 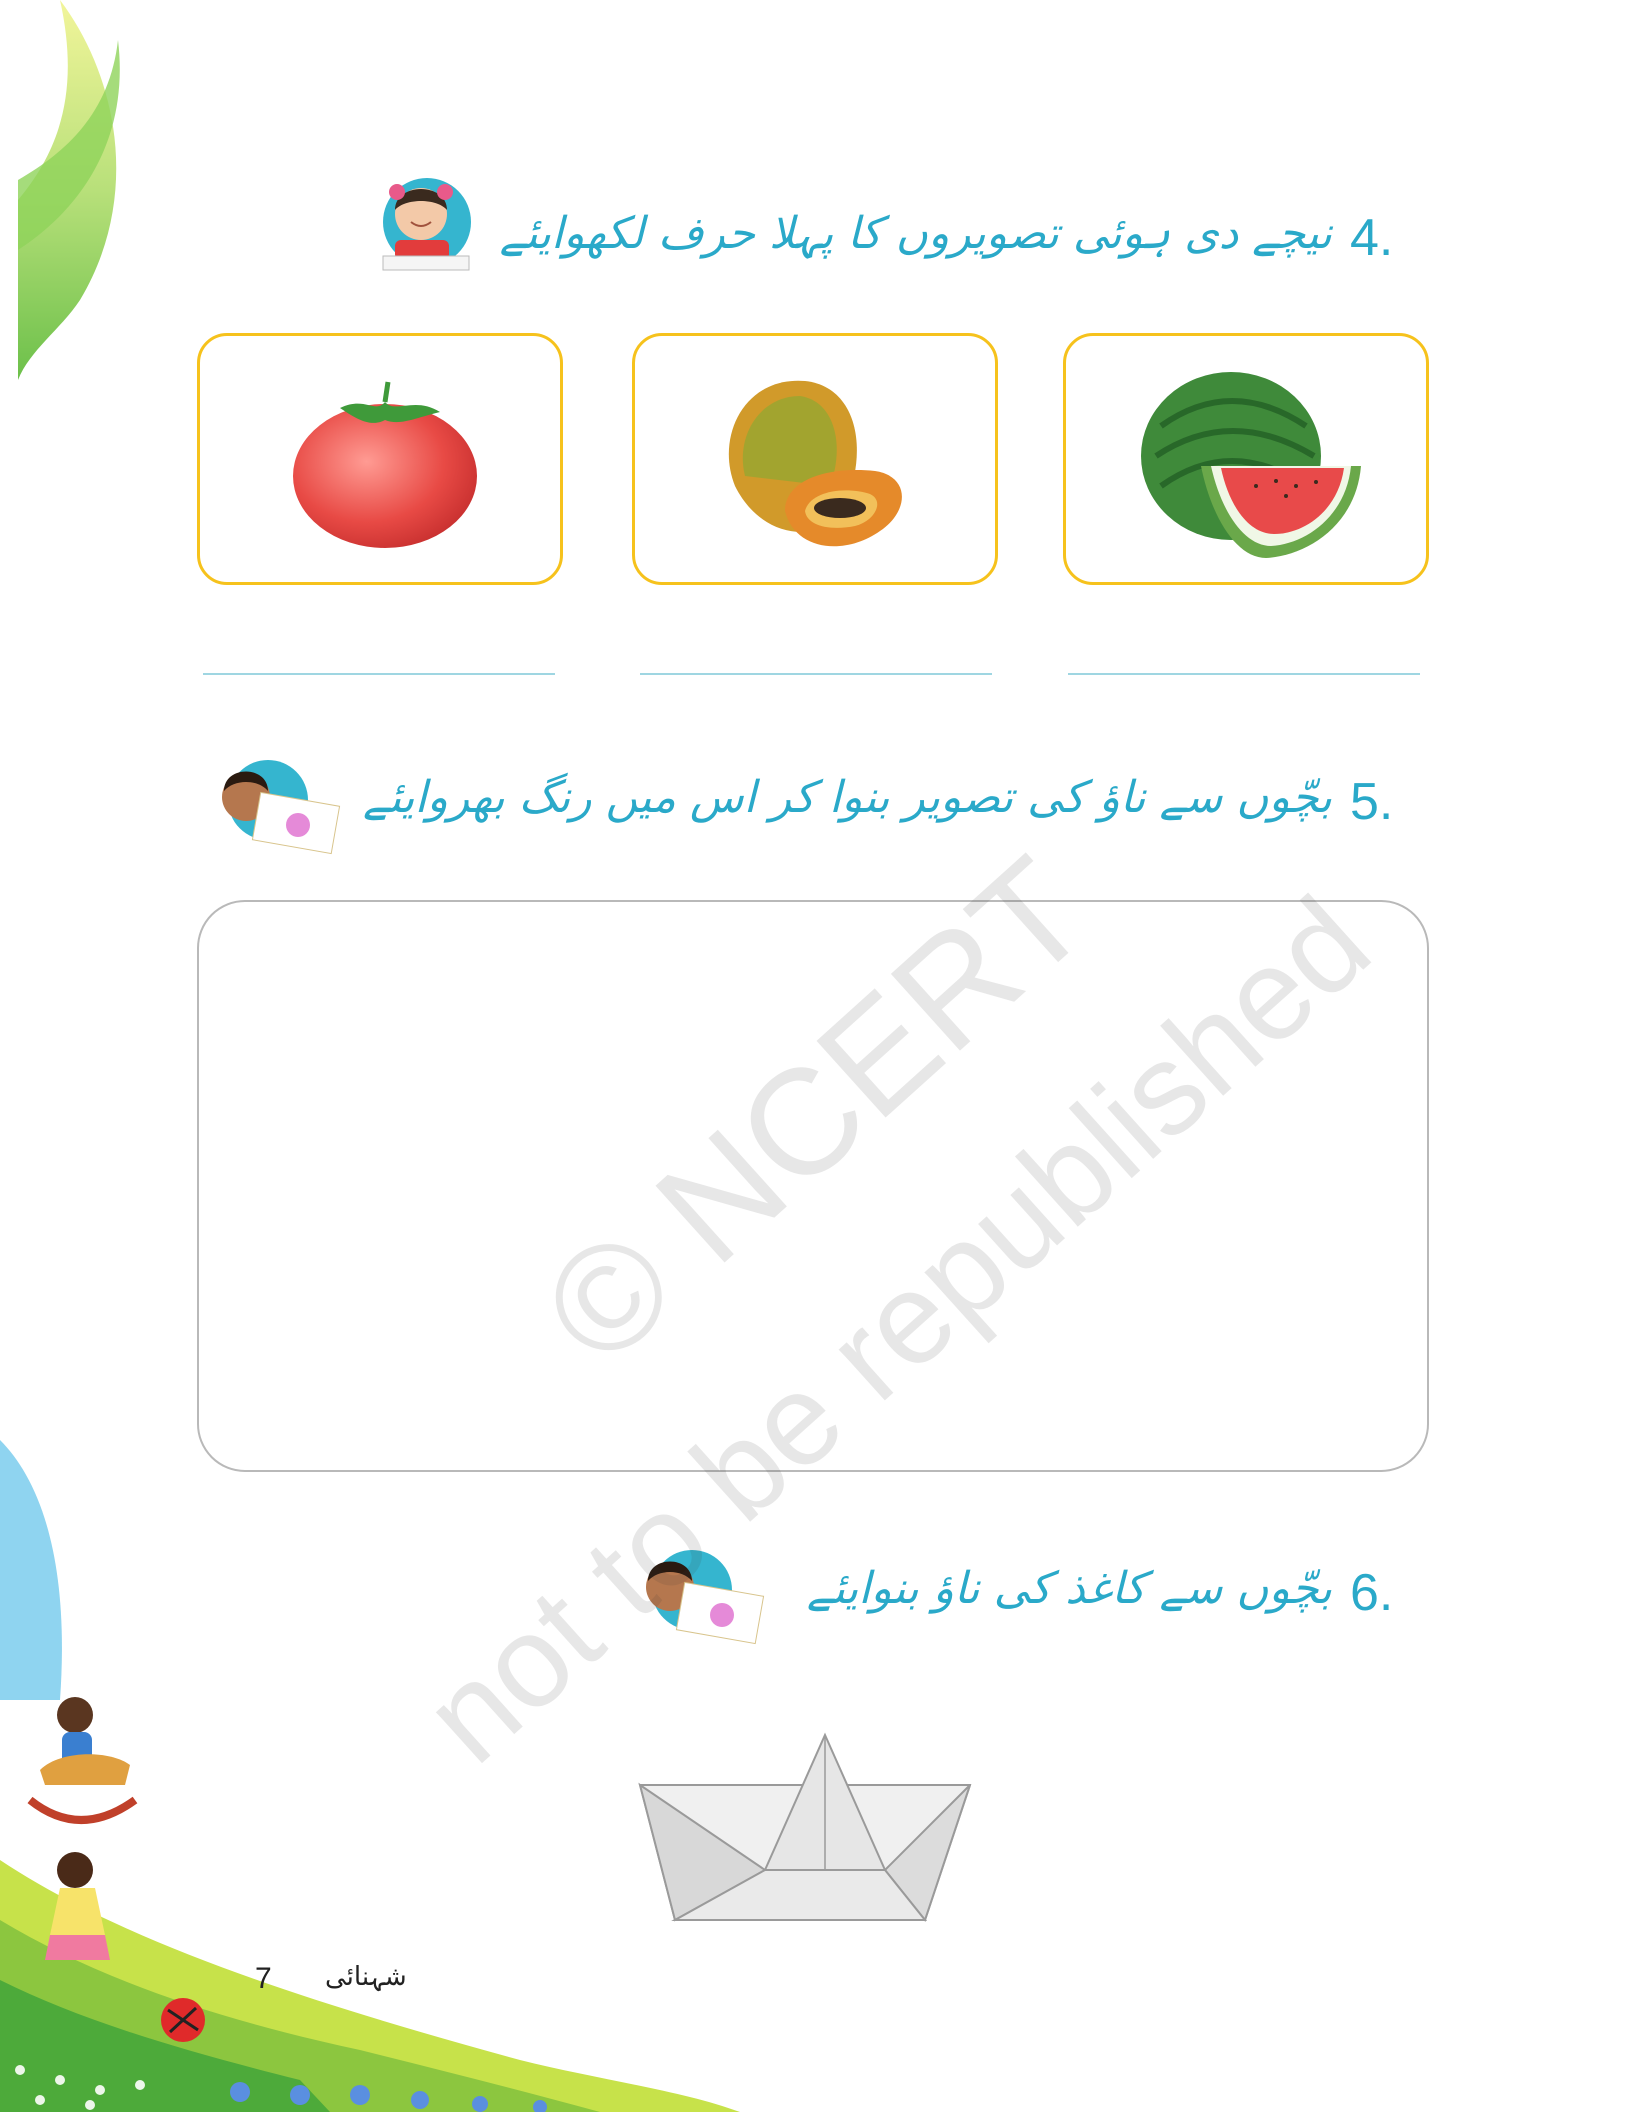 I want to click on boy-drawing-icon, so click(x=281, y=807).